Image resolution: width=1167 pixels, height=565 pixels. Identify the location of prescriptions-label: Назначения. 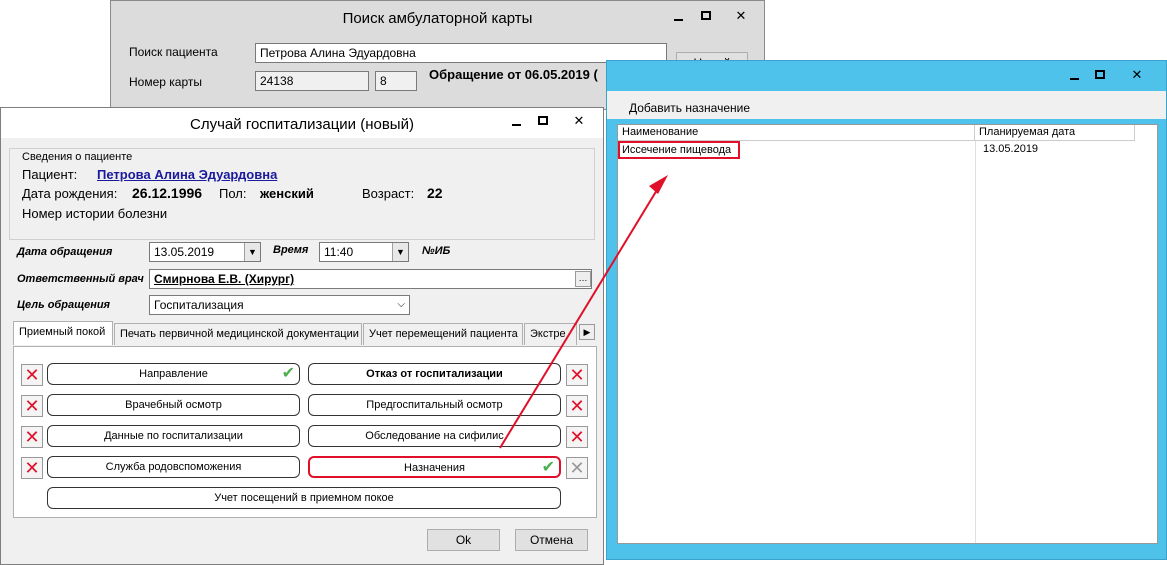
(434, 468).